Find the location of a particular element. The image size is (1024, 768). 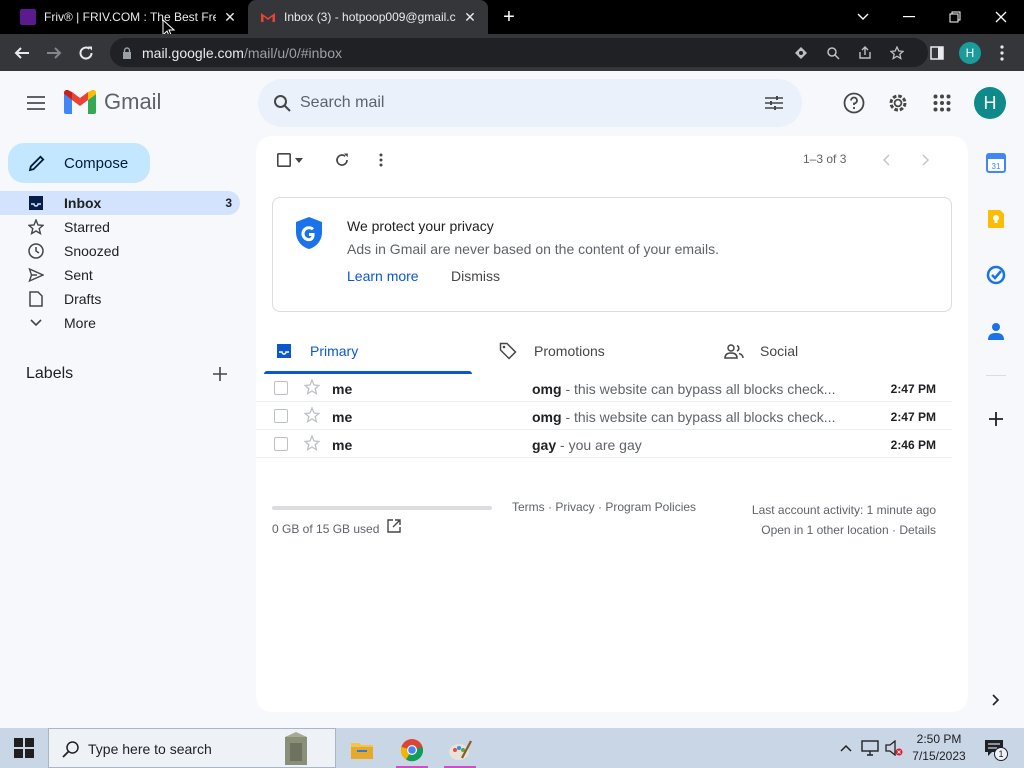

settings-gear-icon is located at coordinates (898, 103).